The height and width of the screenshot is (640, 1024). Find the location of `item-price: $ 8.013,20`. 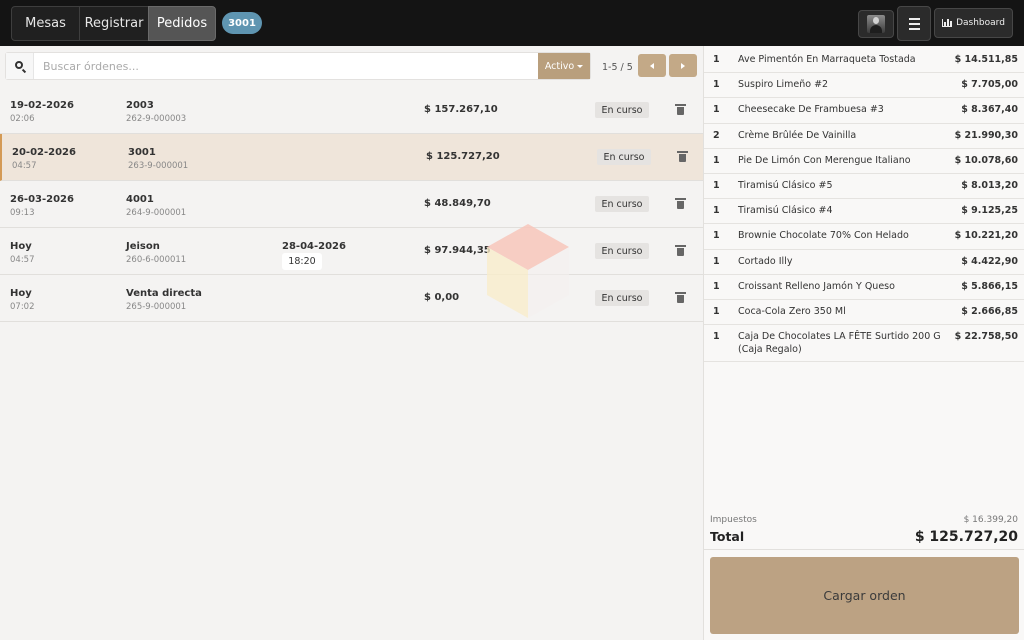

item-price: $ 8.013,20 is located at coordinates (989, 185).